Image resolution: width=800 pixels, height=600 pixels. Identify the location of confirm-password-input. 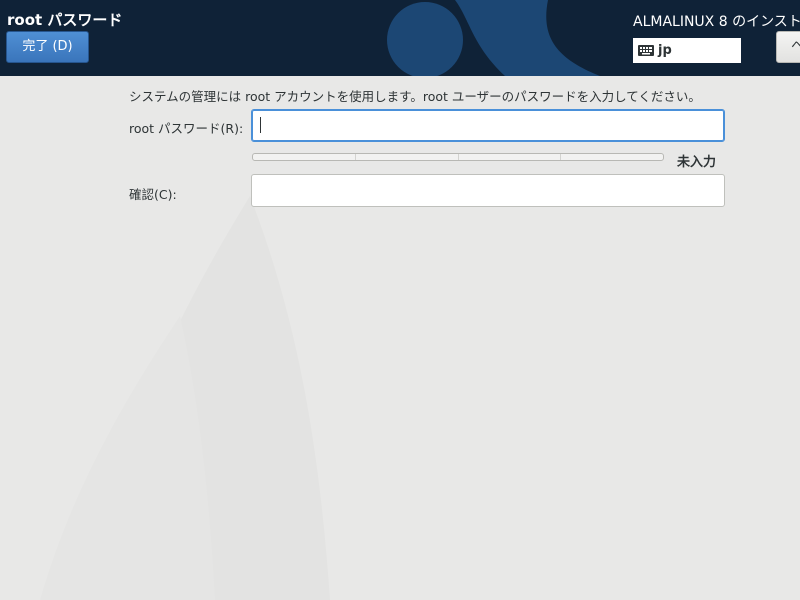
(488, 190).